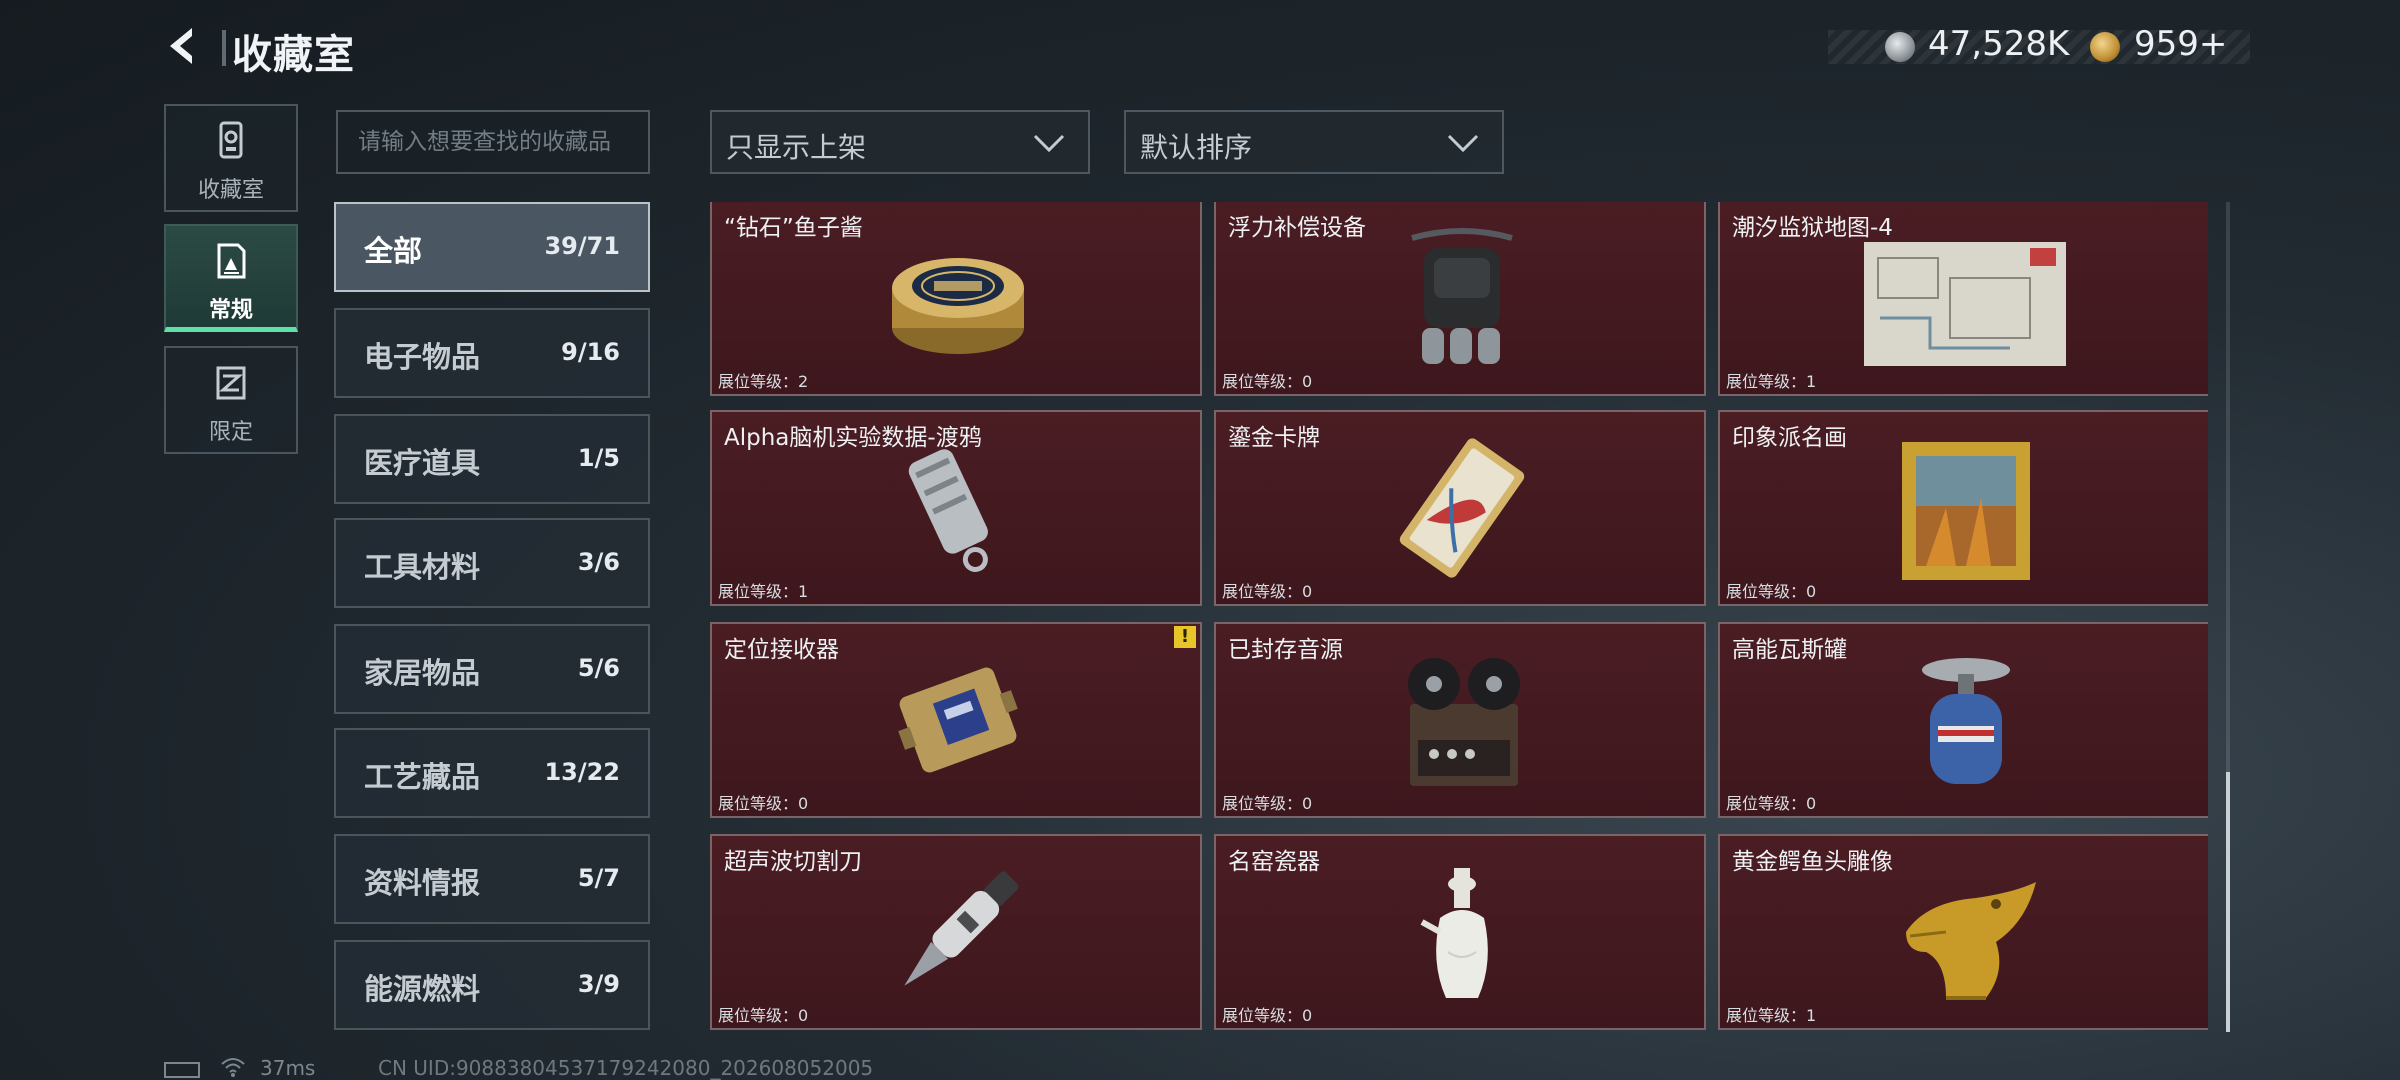 The image size is (2400, 1080). Describe the element at coordinates (492, 669) in the screenshot. I see `subcategory-household: 家居物品 5/6` at that location.